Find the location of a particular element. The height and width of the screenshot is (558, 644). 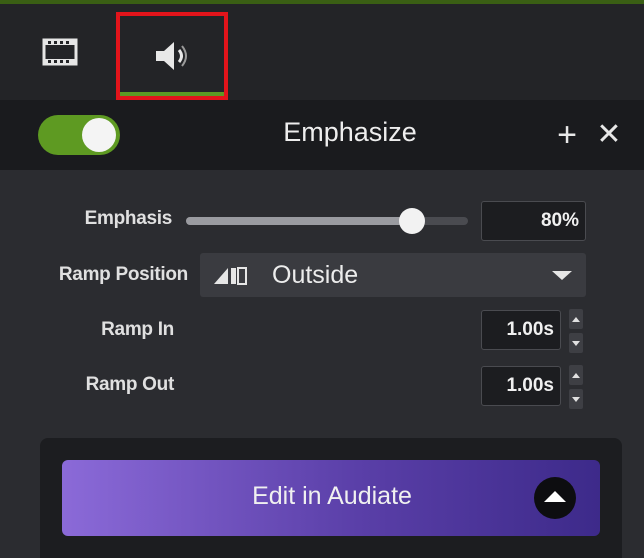

add-effect-button: + is located at coordinates (567, 135).